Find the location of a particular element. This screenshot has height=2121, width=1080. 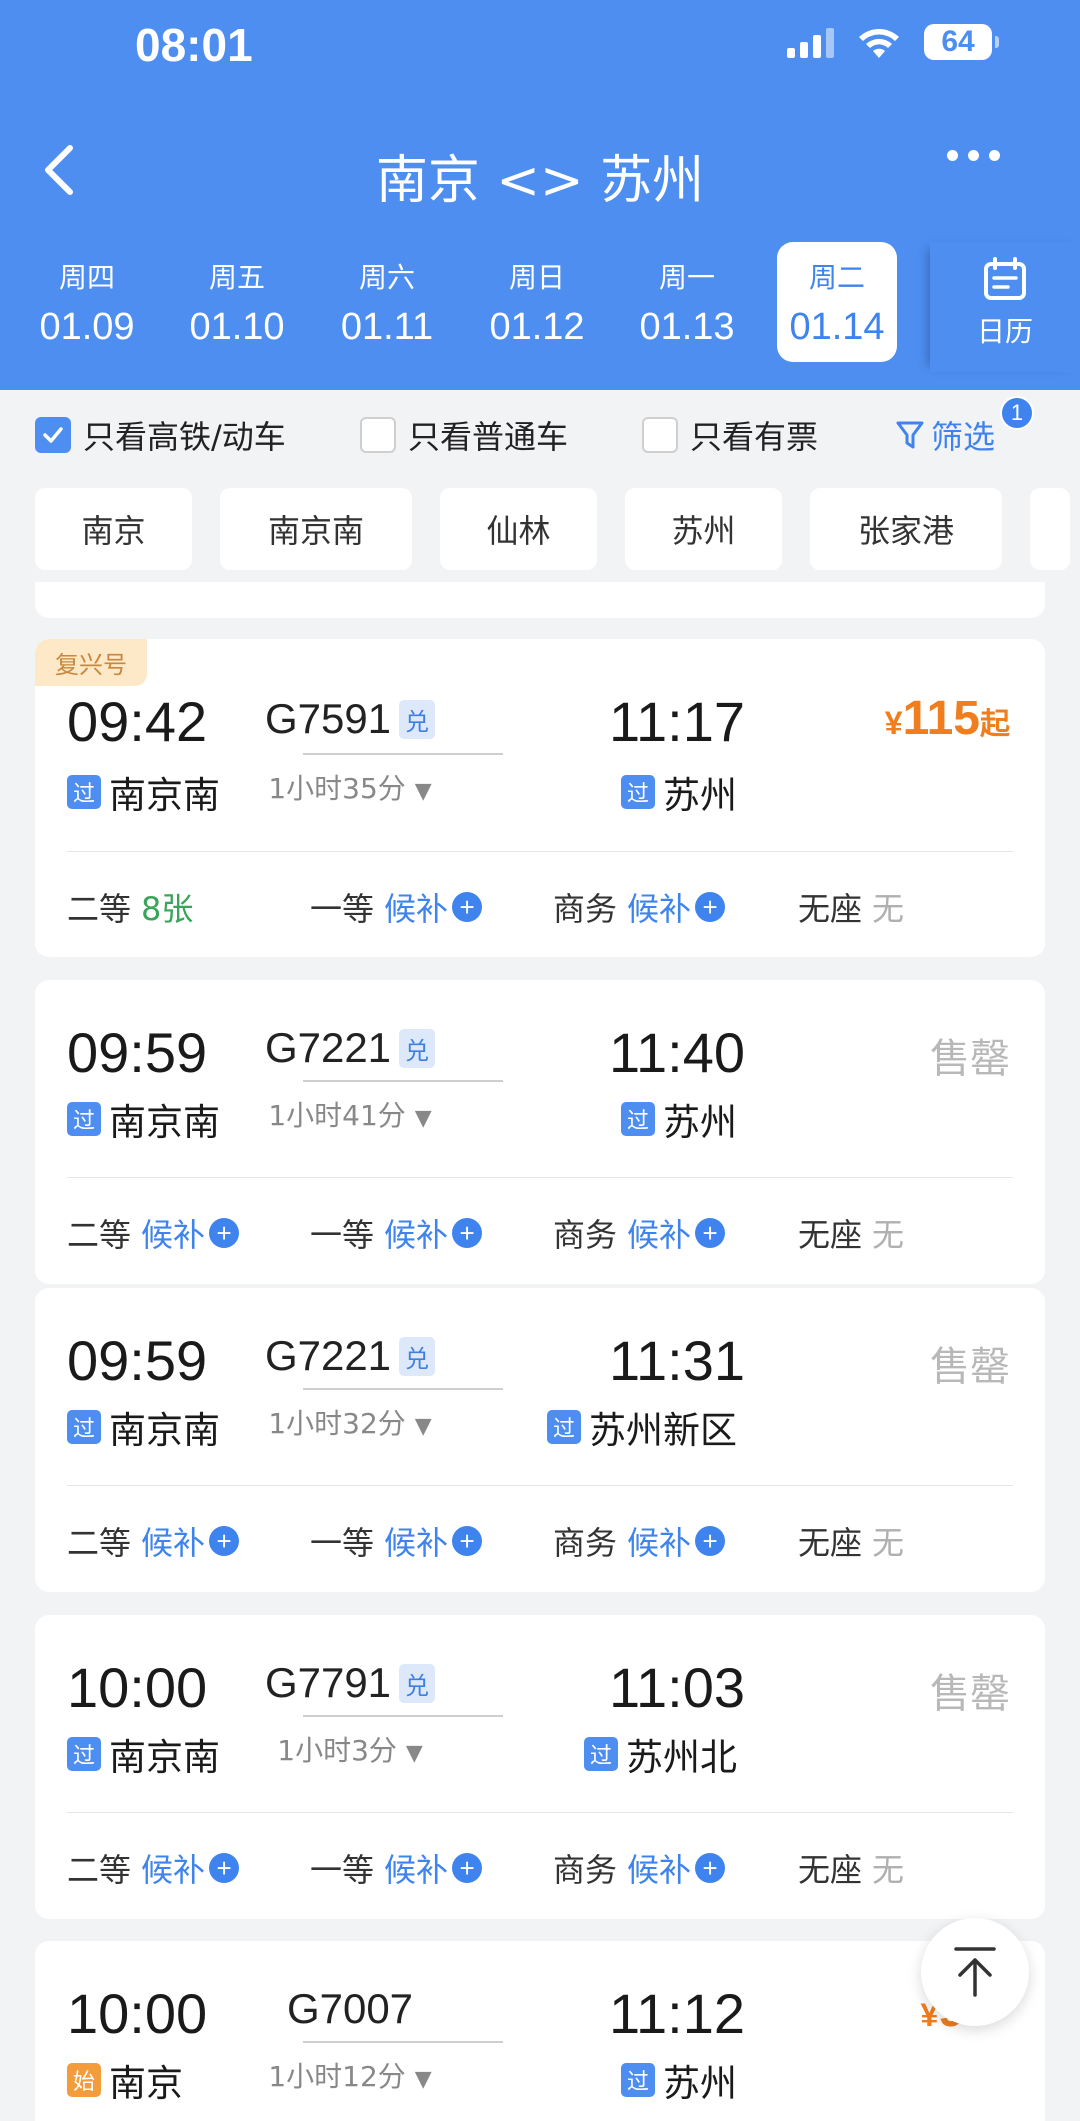

date-tab: 周一 01.13 is located at coordinates (687, 302).